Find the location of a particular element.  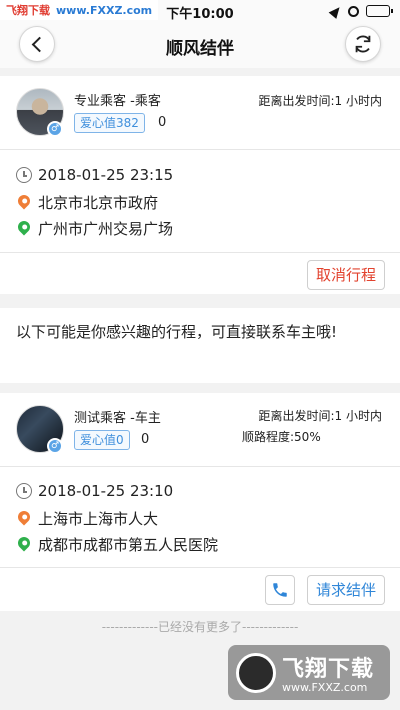

watermark-logo-icon is located at coordinates (256, 673).